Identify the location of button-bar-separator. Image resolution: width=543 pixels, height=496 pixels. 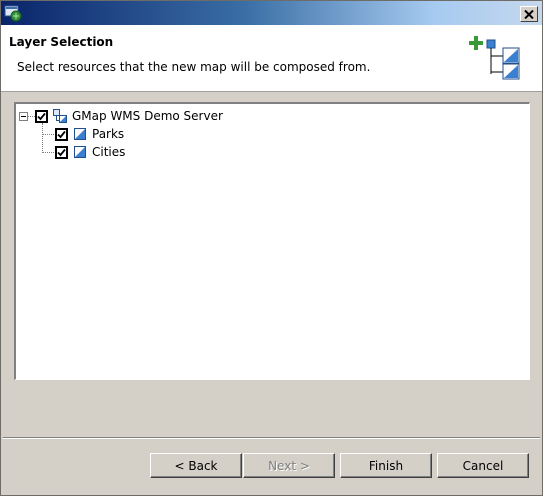
(271, 438).